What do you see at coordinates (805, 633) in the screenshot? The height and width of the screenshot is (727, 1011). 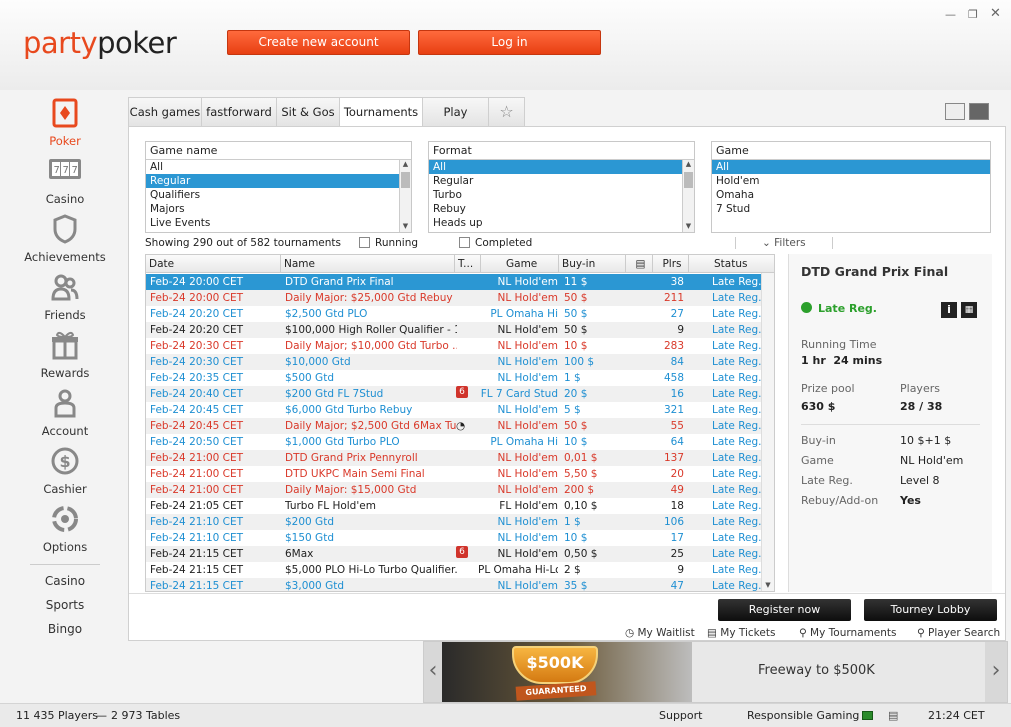 I see `trophy-icon: ⚲` at bounding box center [805, 633].